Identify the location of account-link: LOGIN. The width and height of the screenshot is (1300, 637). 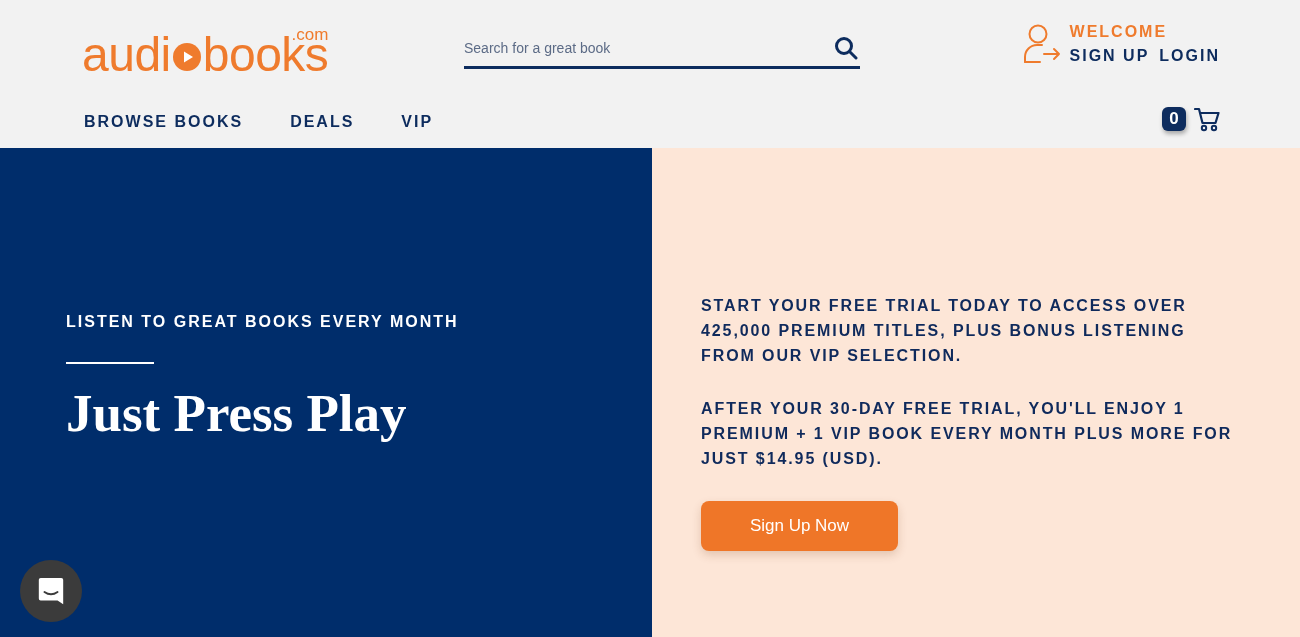
(1189, 56).